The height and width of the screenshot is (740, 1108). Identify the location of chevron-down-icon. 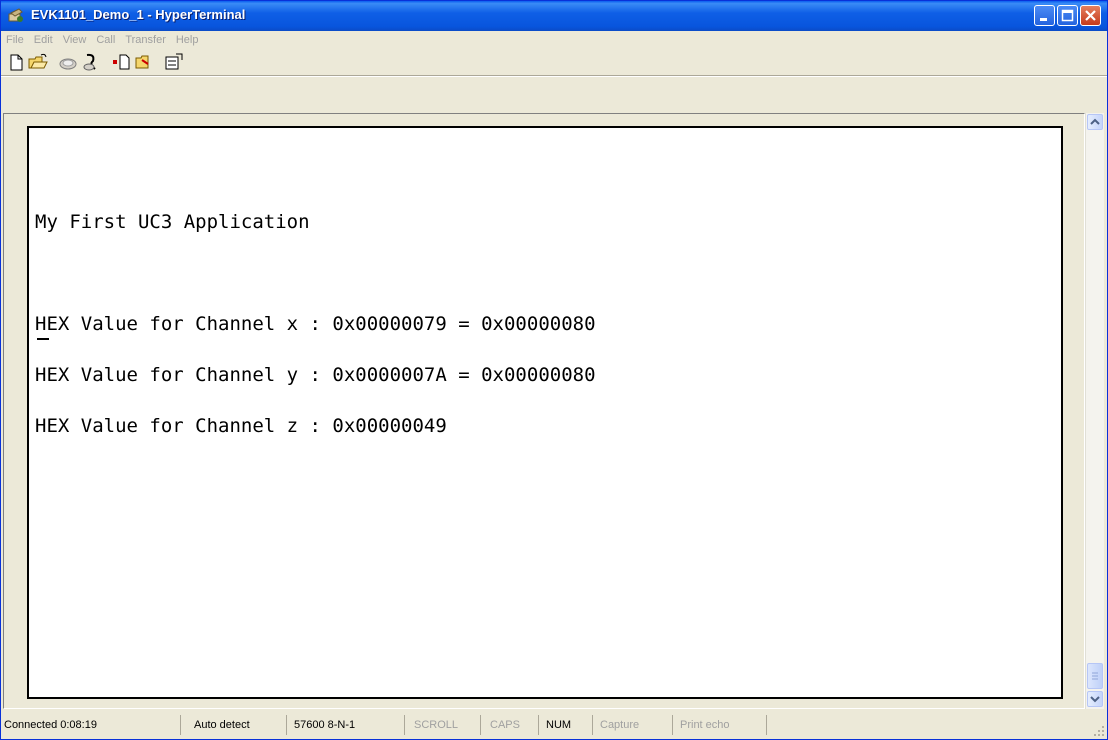
(1095, 699).